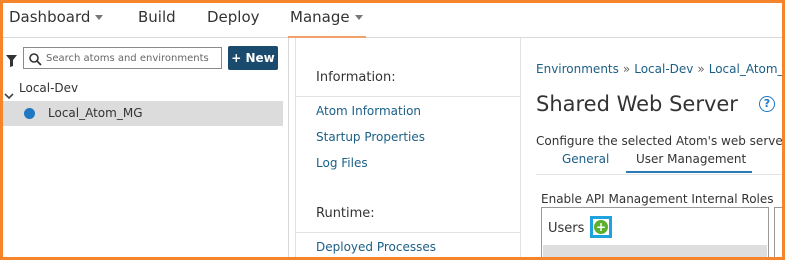 The height and width of the screenshot is (260, 785). What do you see at coordinates (655, 252) in the screenshot?
I see `users-list-row` at bounding box center [655, 252].